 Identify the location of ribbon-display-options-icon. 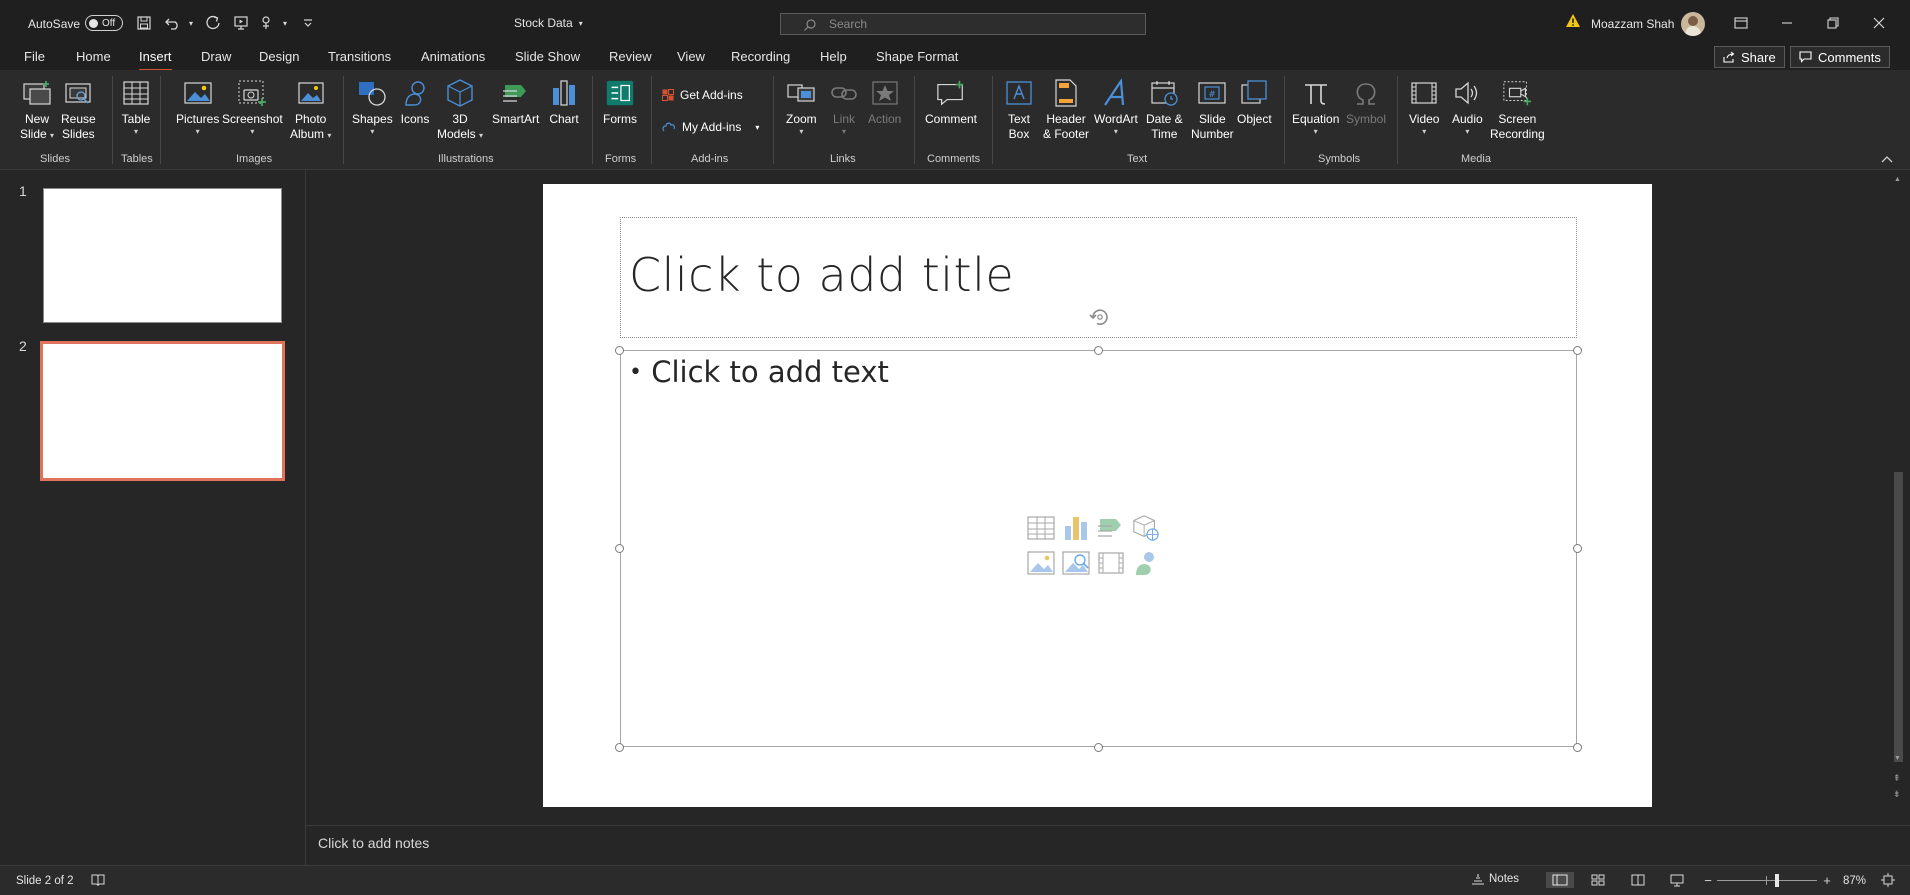
(1741, 23).